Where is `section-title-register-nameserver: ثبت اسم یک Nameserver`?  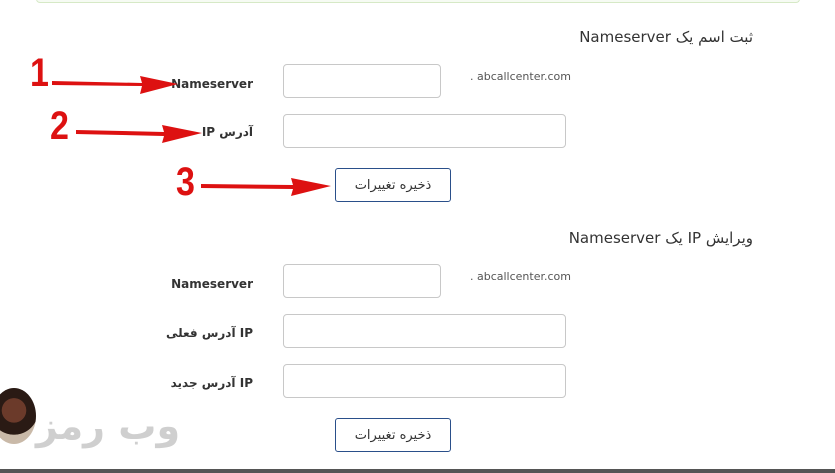 section-title-register-nameserver: ثبت اسم یک Nameserver is located at coordinates (666, 37).